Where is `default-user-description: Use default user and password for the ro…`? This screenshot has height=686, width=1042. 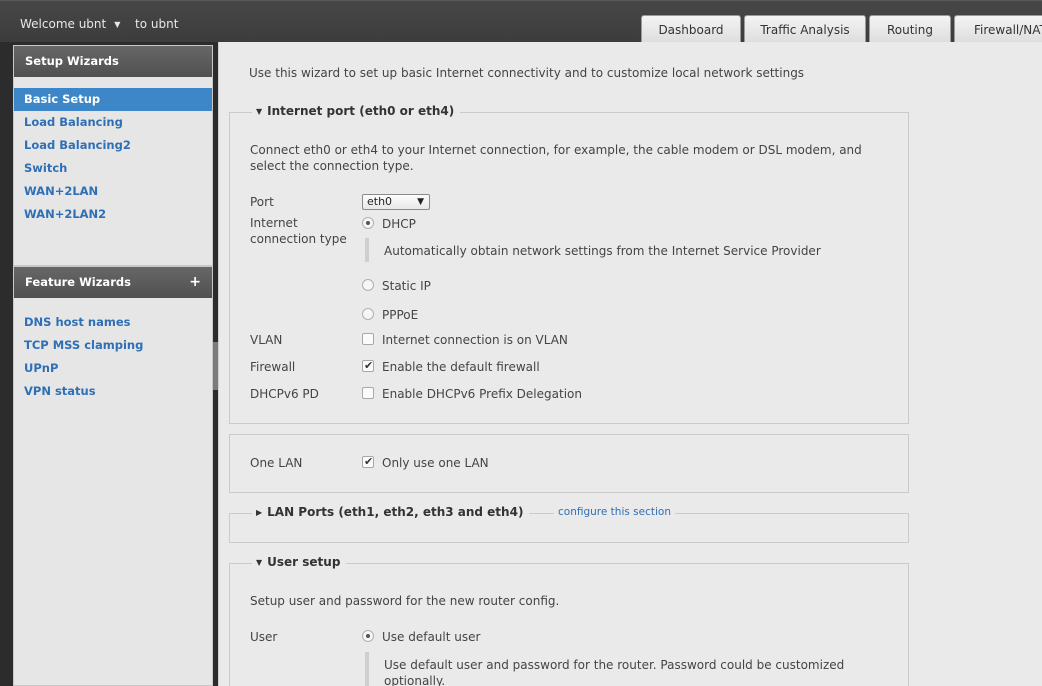
default-user-description: Use default user and password for the ro… is located at coordinates (614, 672).